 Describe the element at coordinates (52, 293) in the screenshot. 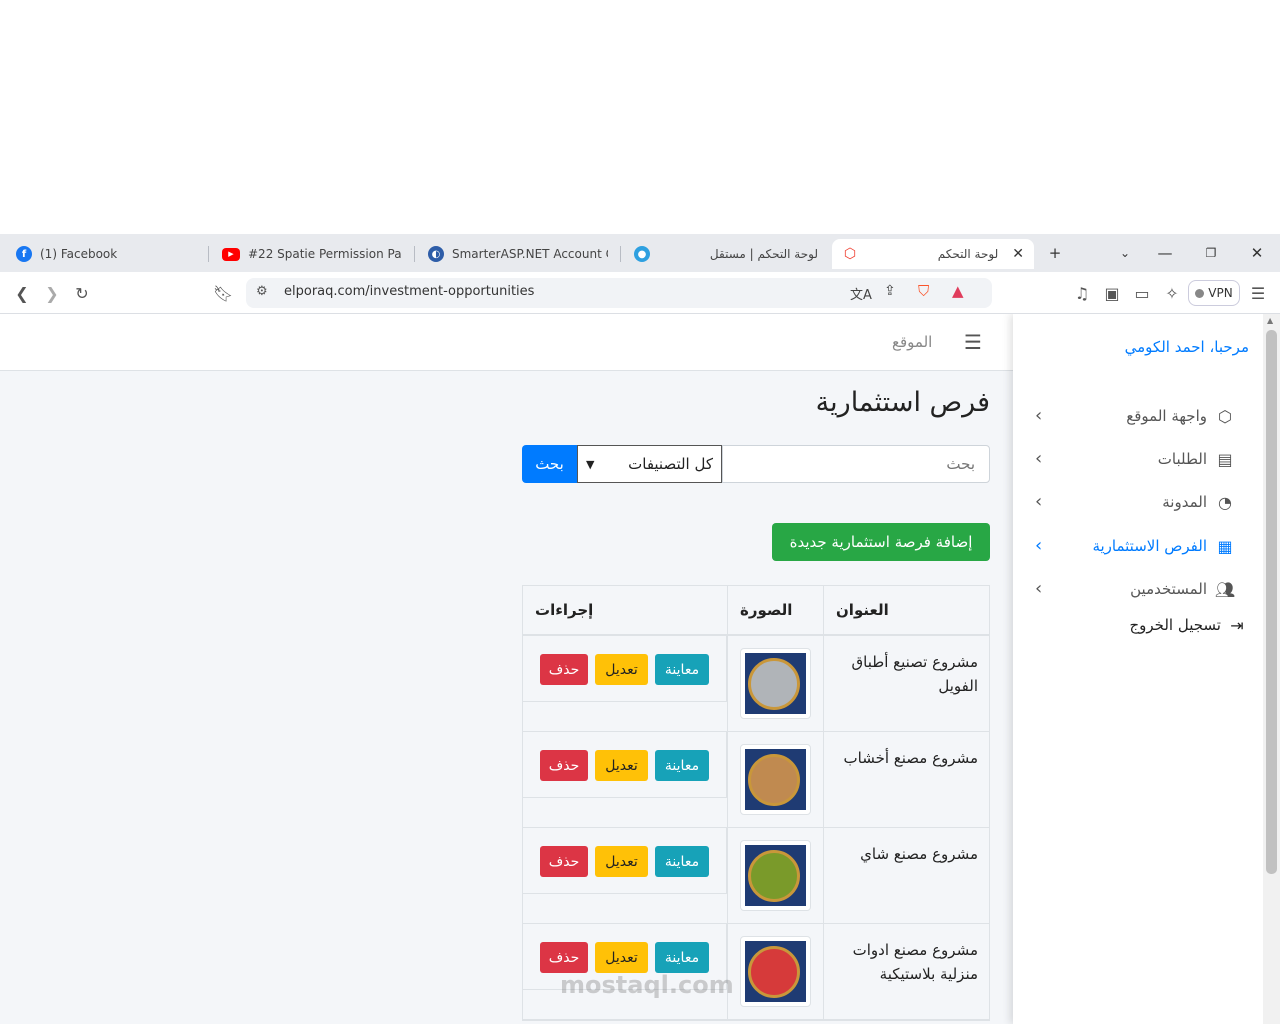

I see `forward-icon: ❯` at that location.